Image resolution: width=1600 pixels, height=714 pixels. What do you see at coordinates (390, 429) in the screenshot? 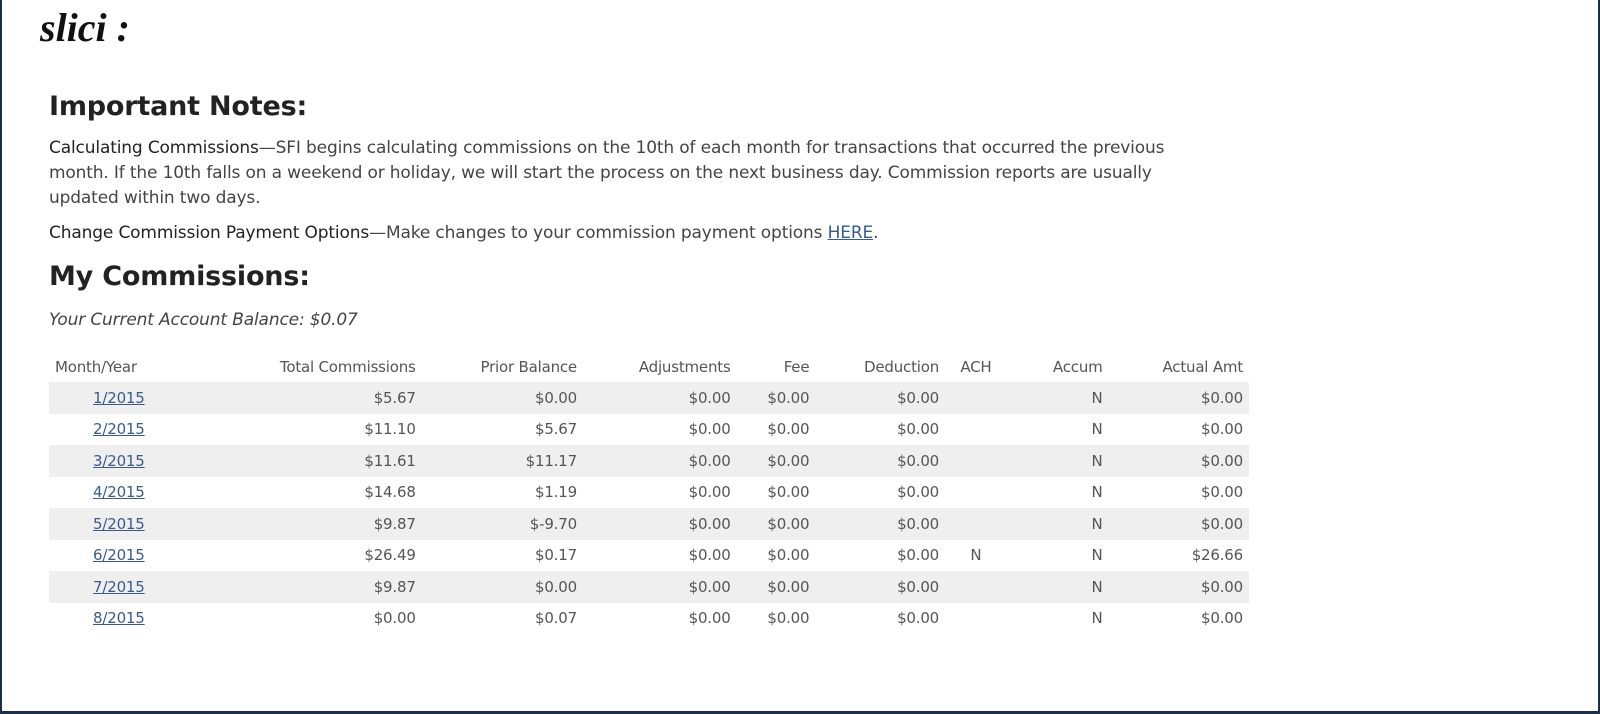
I see `total-commissions-cell: $11.10` at bounding box center [390, 429].